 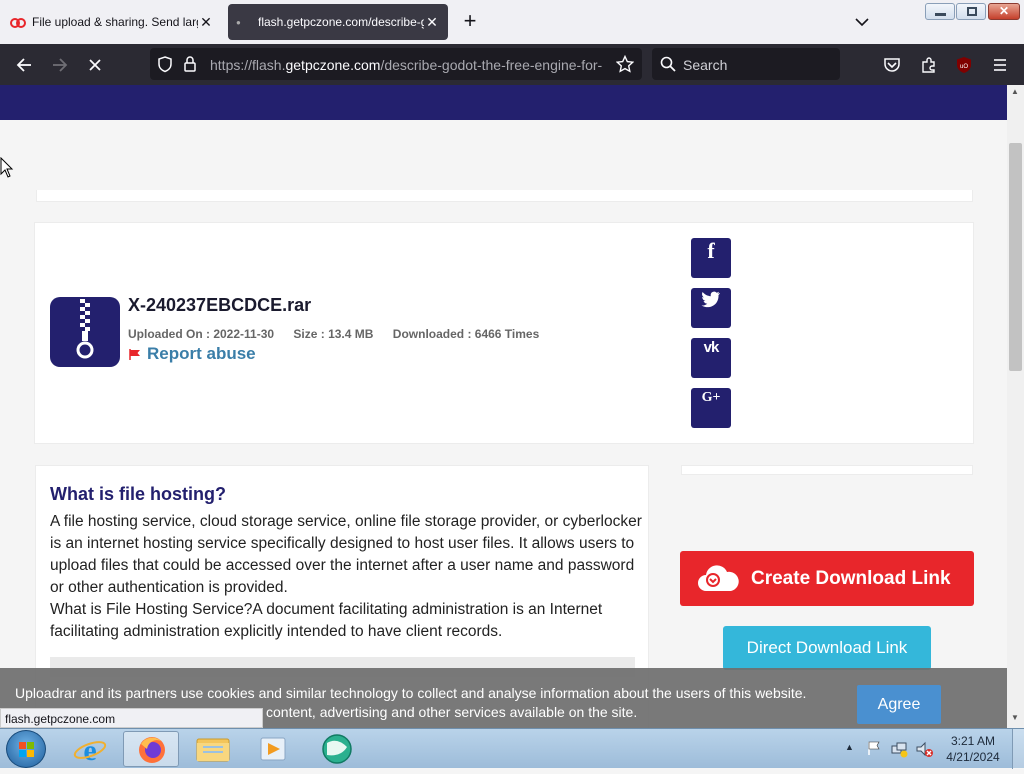 I want to click on star-icon, so click(x=625, y=64).